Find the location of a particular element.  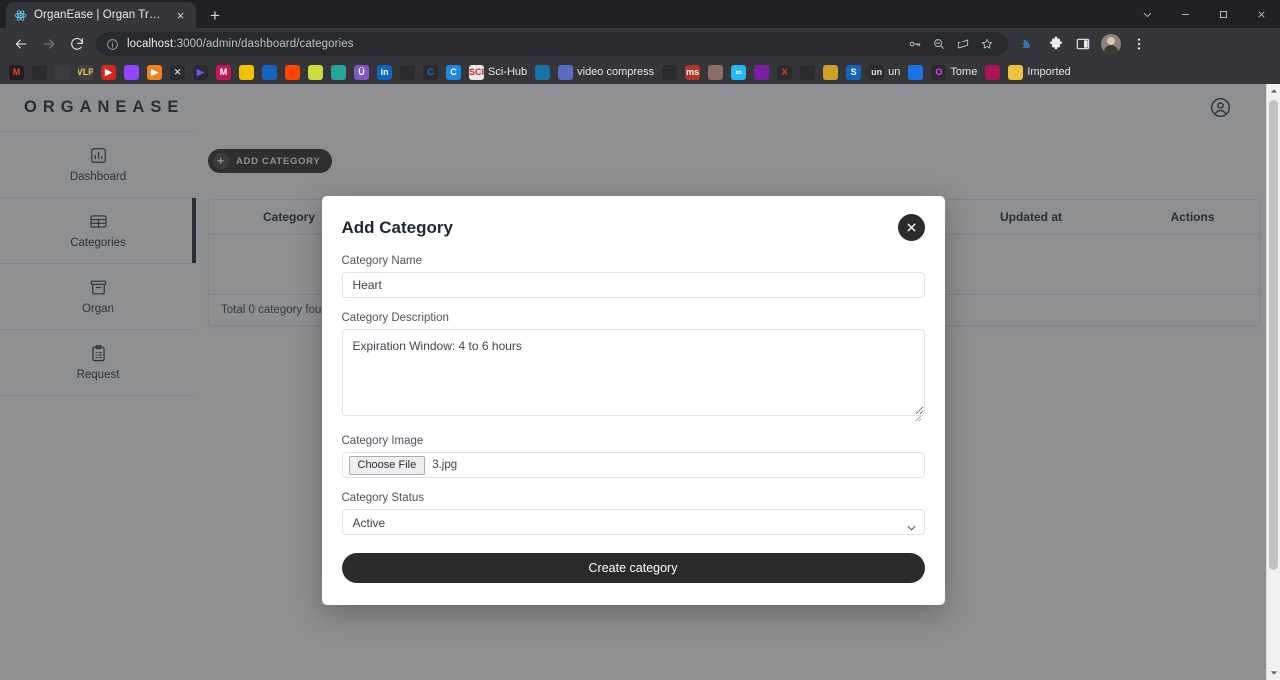

bookmark-mega: M is located at coordinates (223, 72).